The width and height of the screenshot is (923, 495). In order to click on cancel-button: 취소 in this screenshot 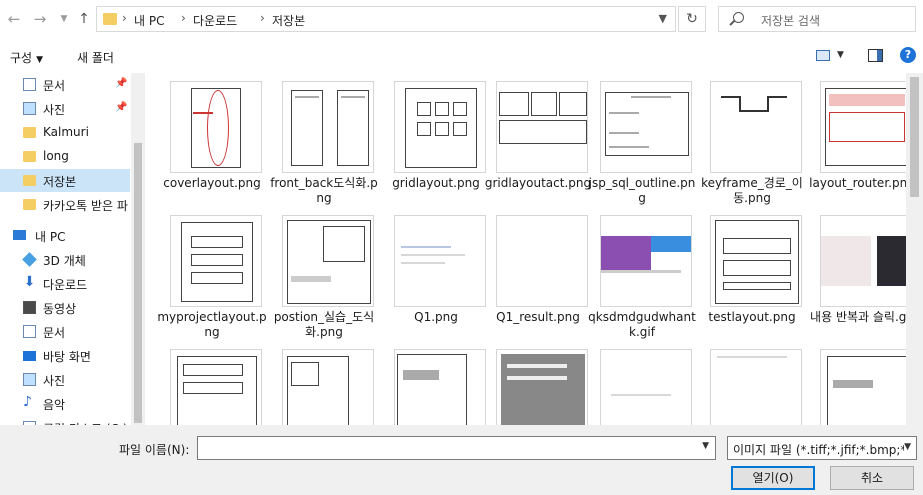, I will do `click(872, 478)`.